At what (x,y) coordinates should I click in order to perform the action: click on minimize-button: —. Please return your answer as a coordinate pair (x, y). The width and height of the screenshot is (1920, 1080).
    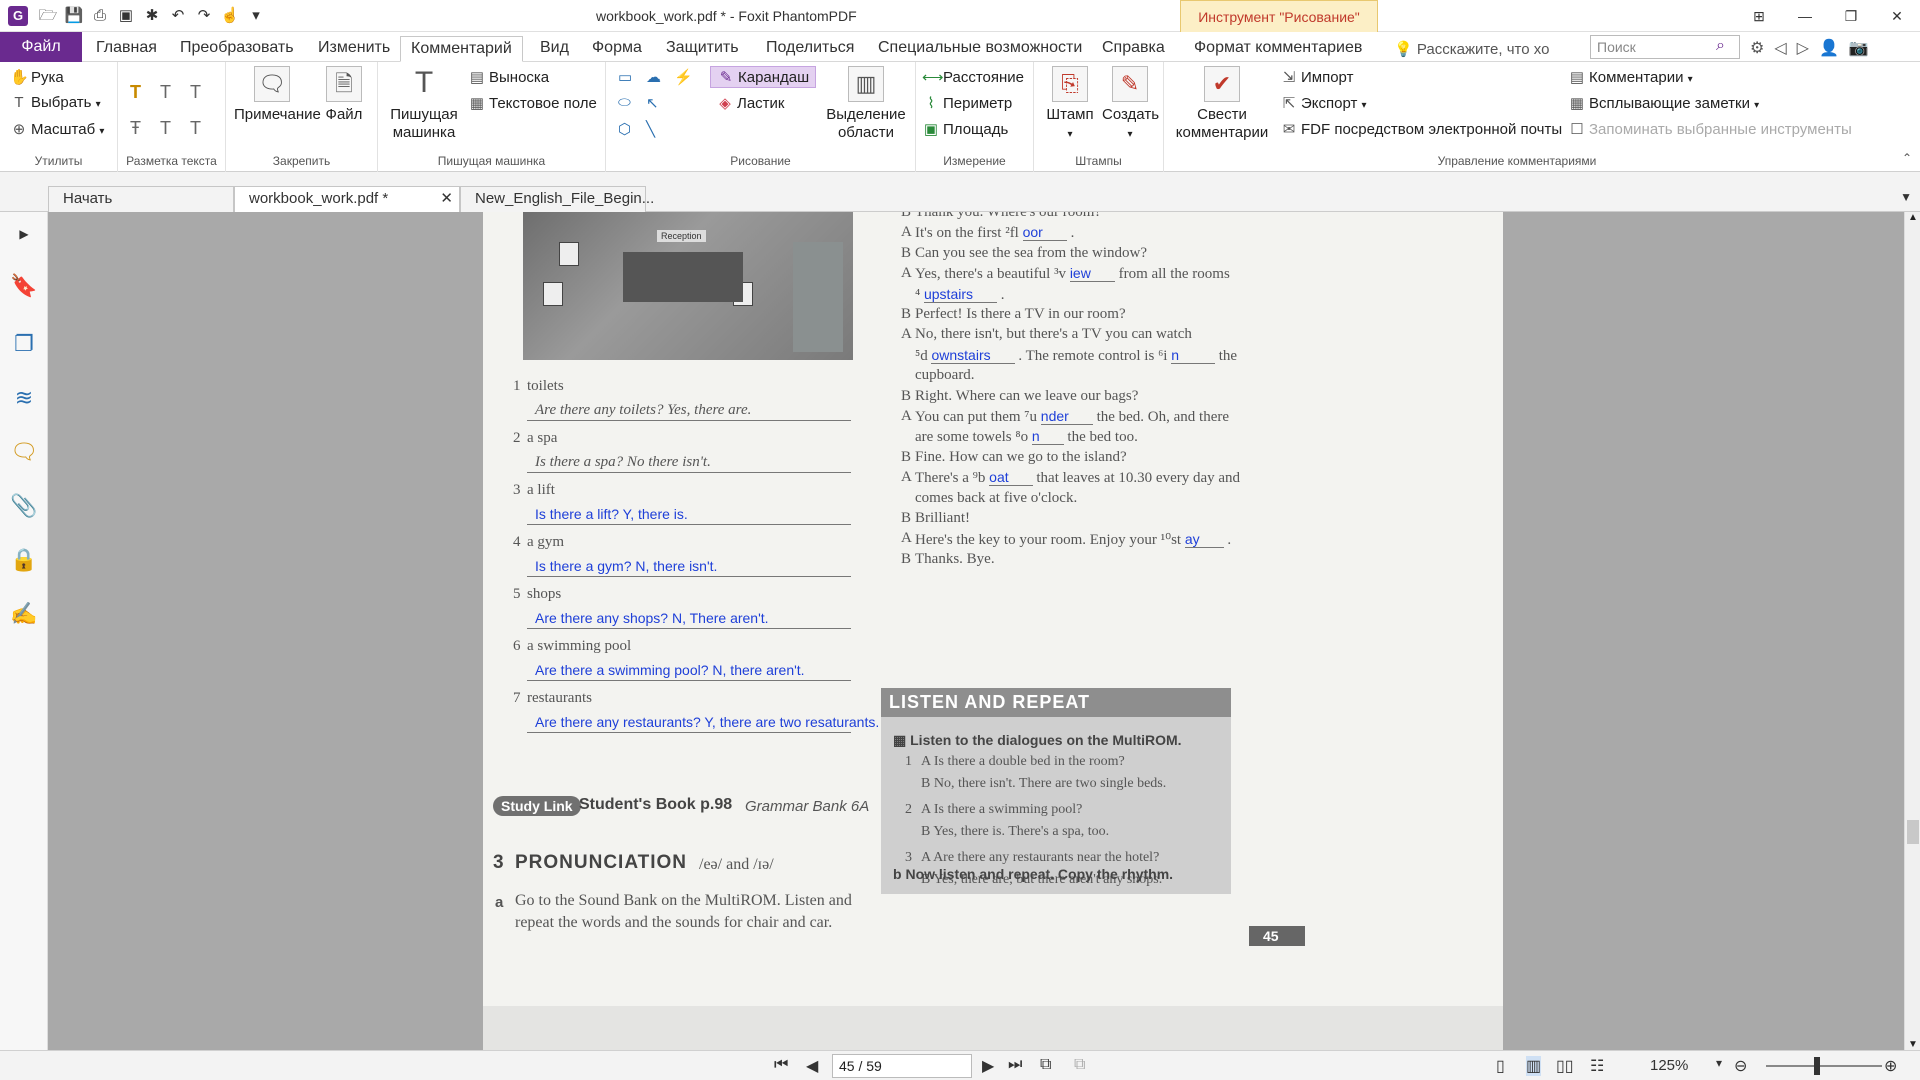
    Looking at the image, I should click on (1805, 16).